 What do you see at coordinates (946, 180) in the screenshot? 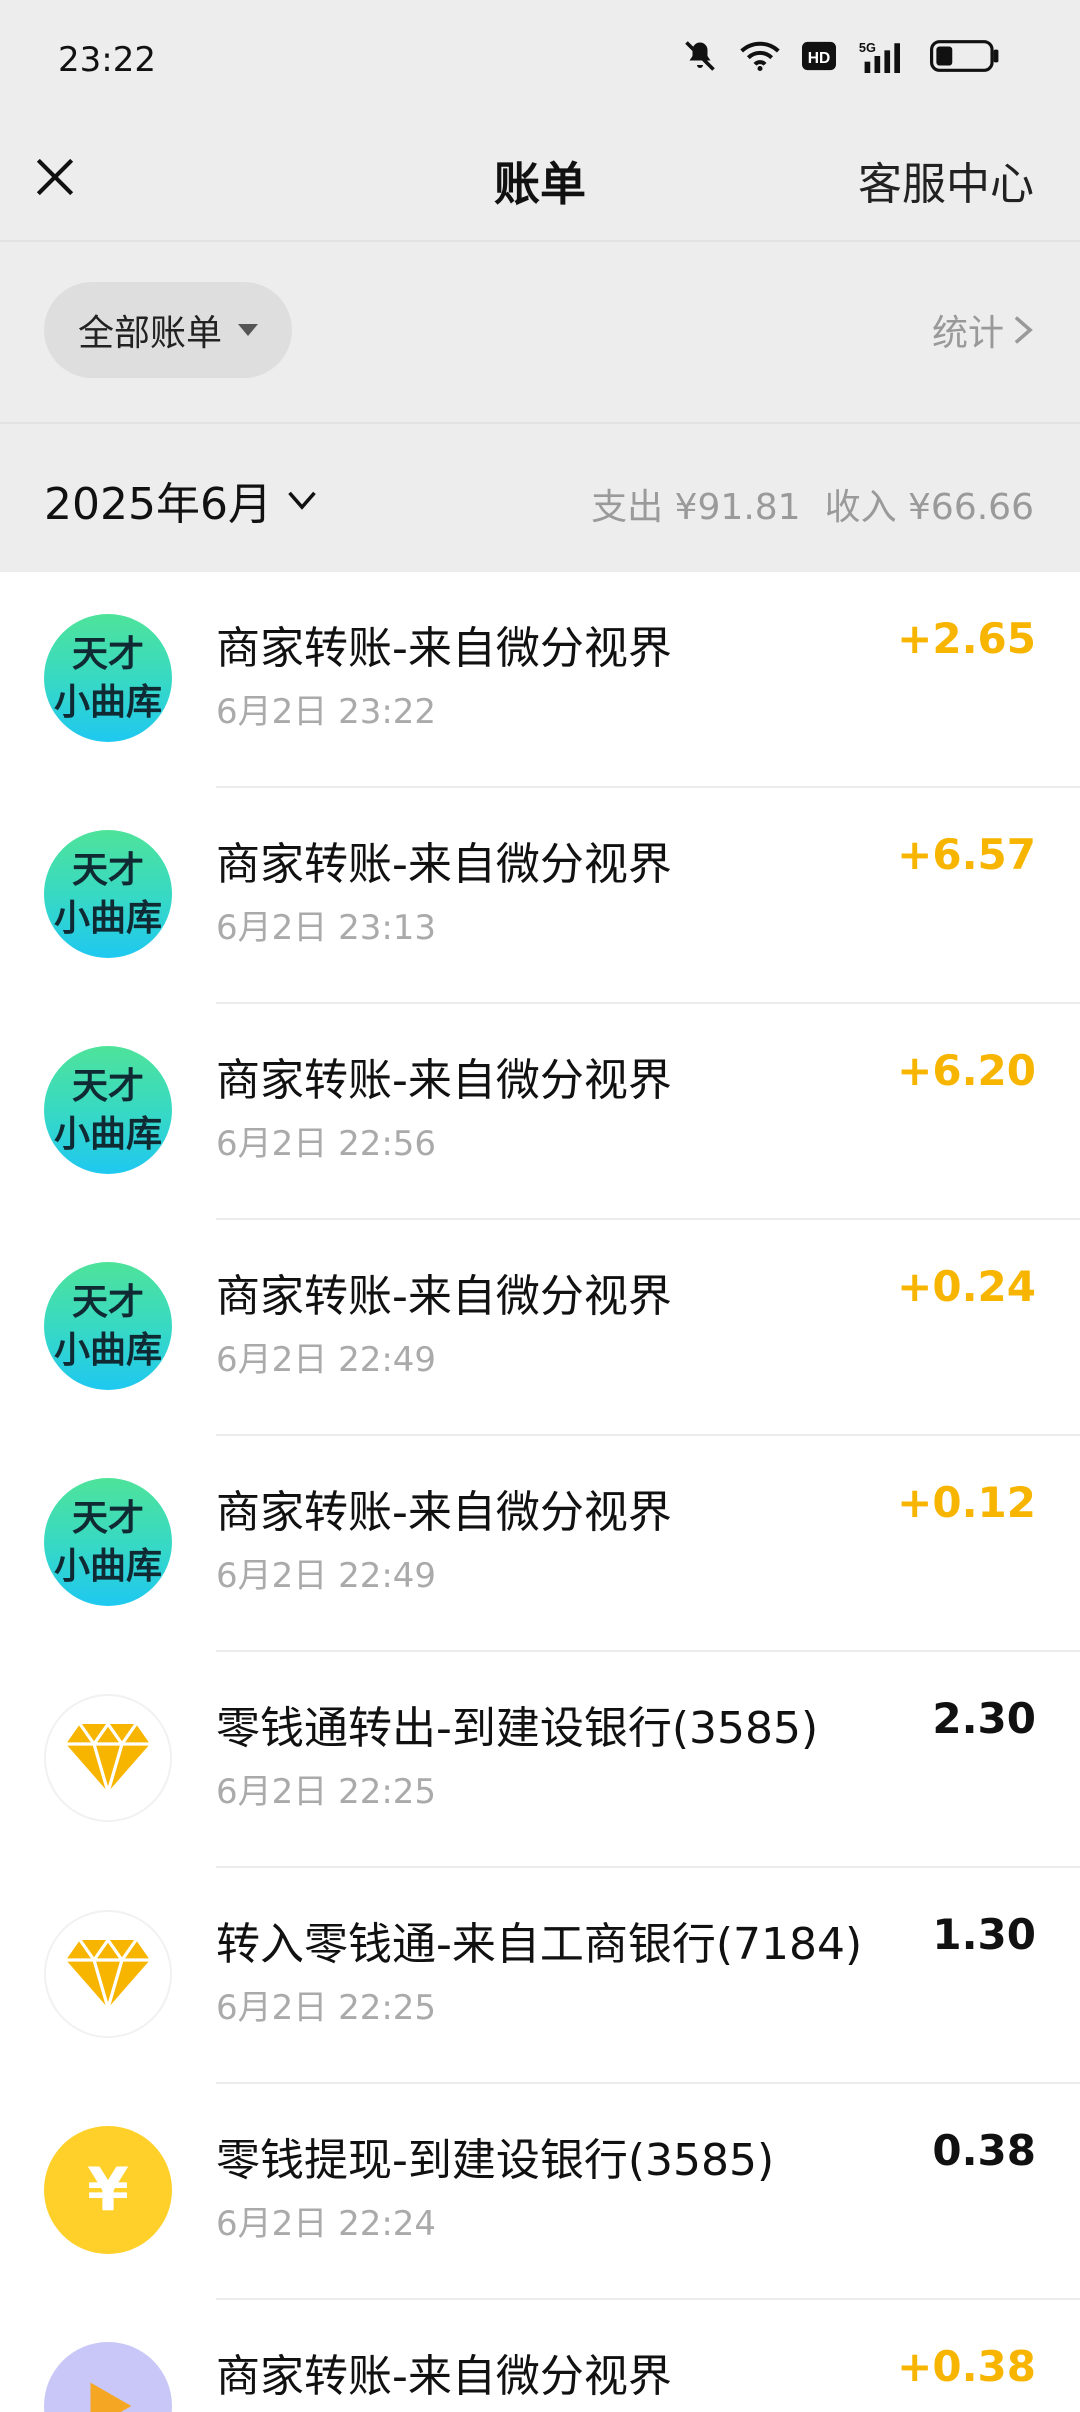
I see `customer-service-button: 客服中心` at bounding box center [946, 180].